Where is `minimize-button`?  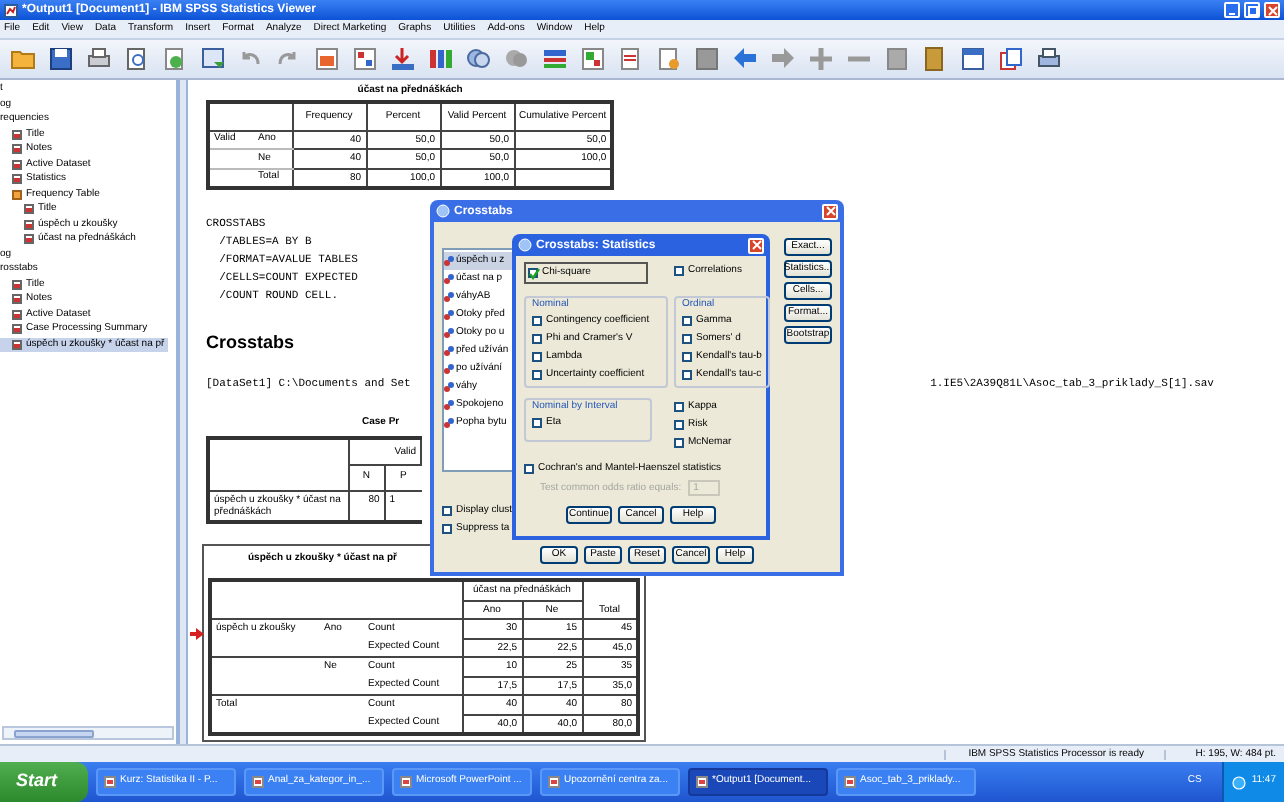 minimize-button is located at coordinates (1232, 10).